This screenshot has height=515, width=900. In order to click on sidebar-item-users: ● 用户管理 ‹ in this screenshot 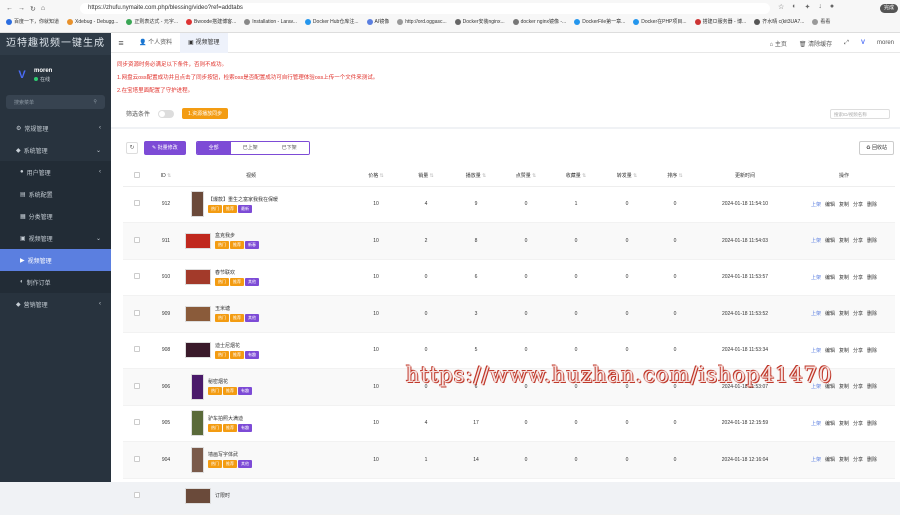, I will do `click(55, 172)`.